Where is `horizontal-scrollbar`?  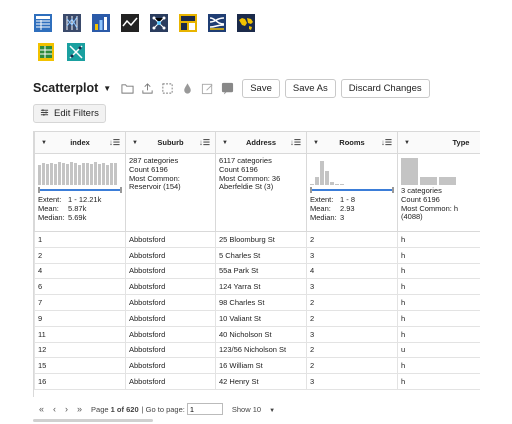 horizontal-scrollbar is located at coordinates (93, 420).